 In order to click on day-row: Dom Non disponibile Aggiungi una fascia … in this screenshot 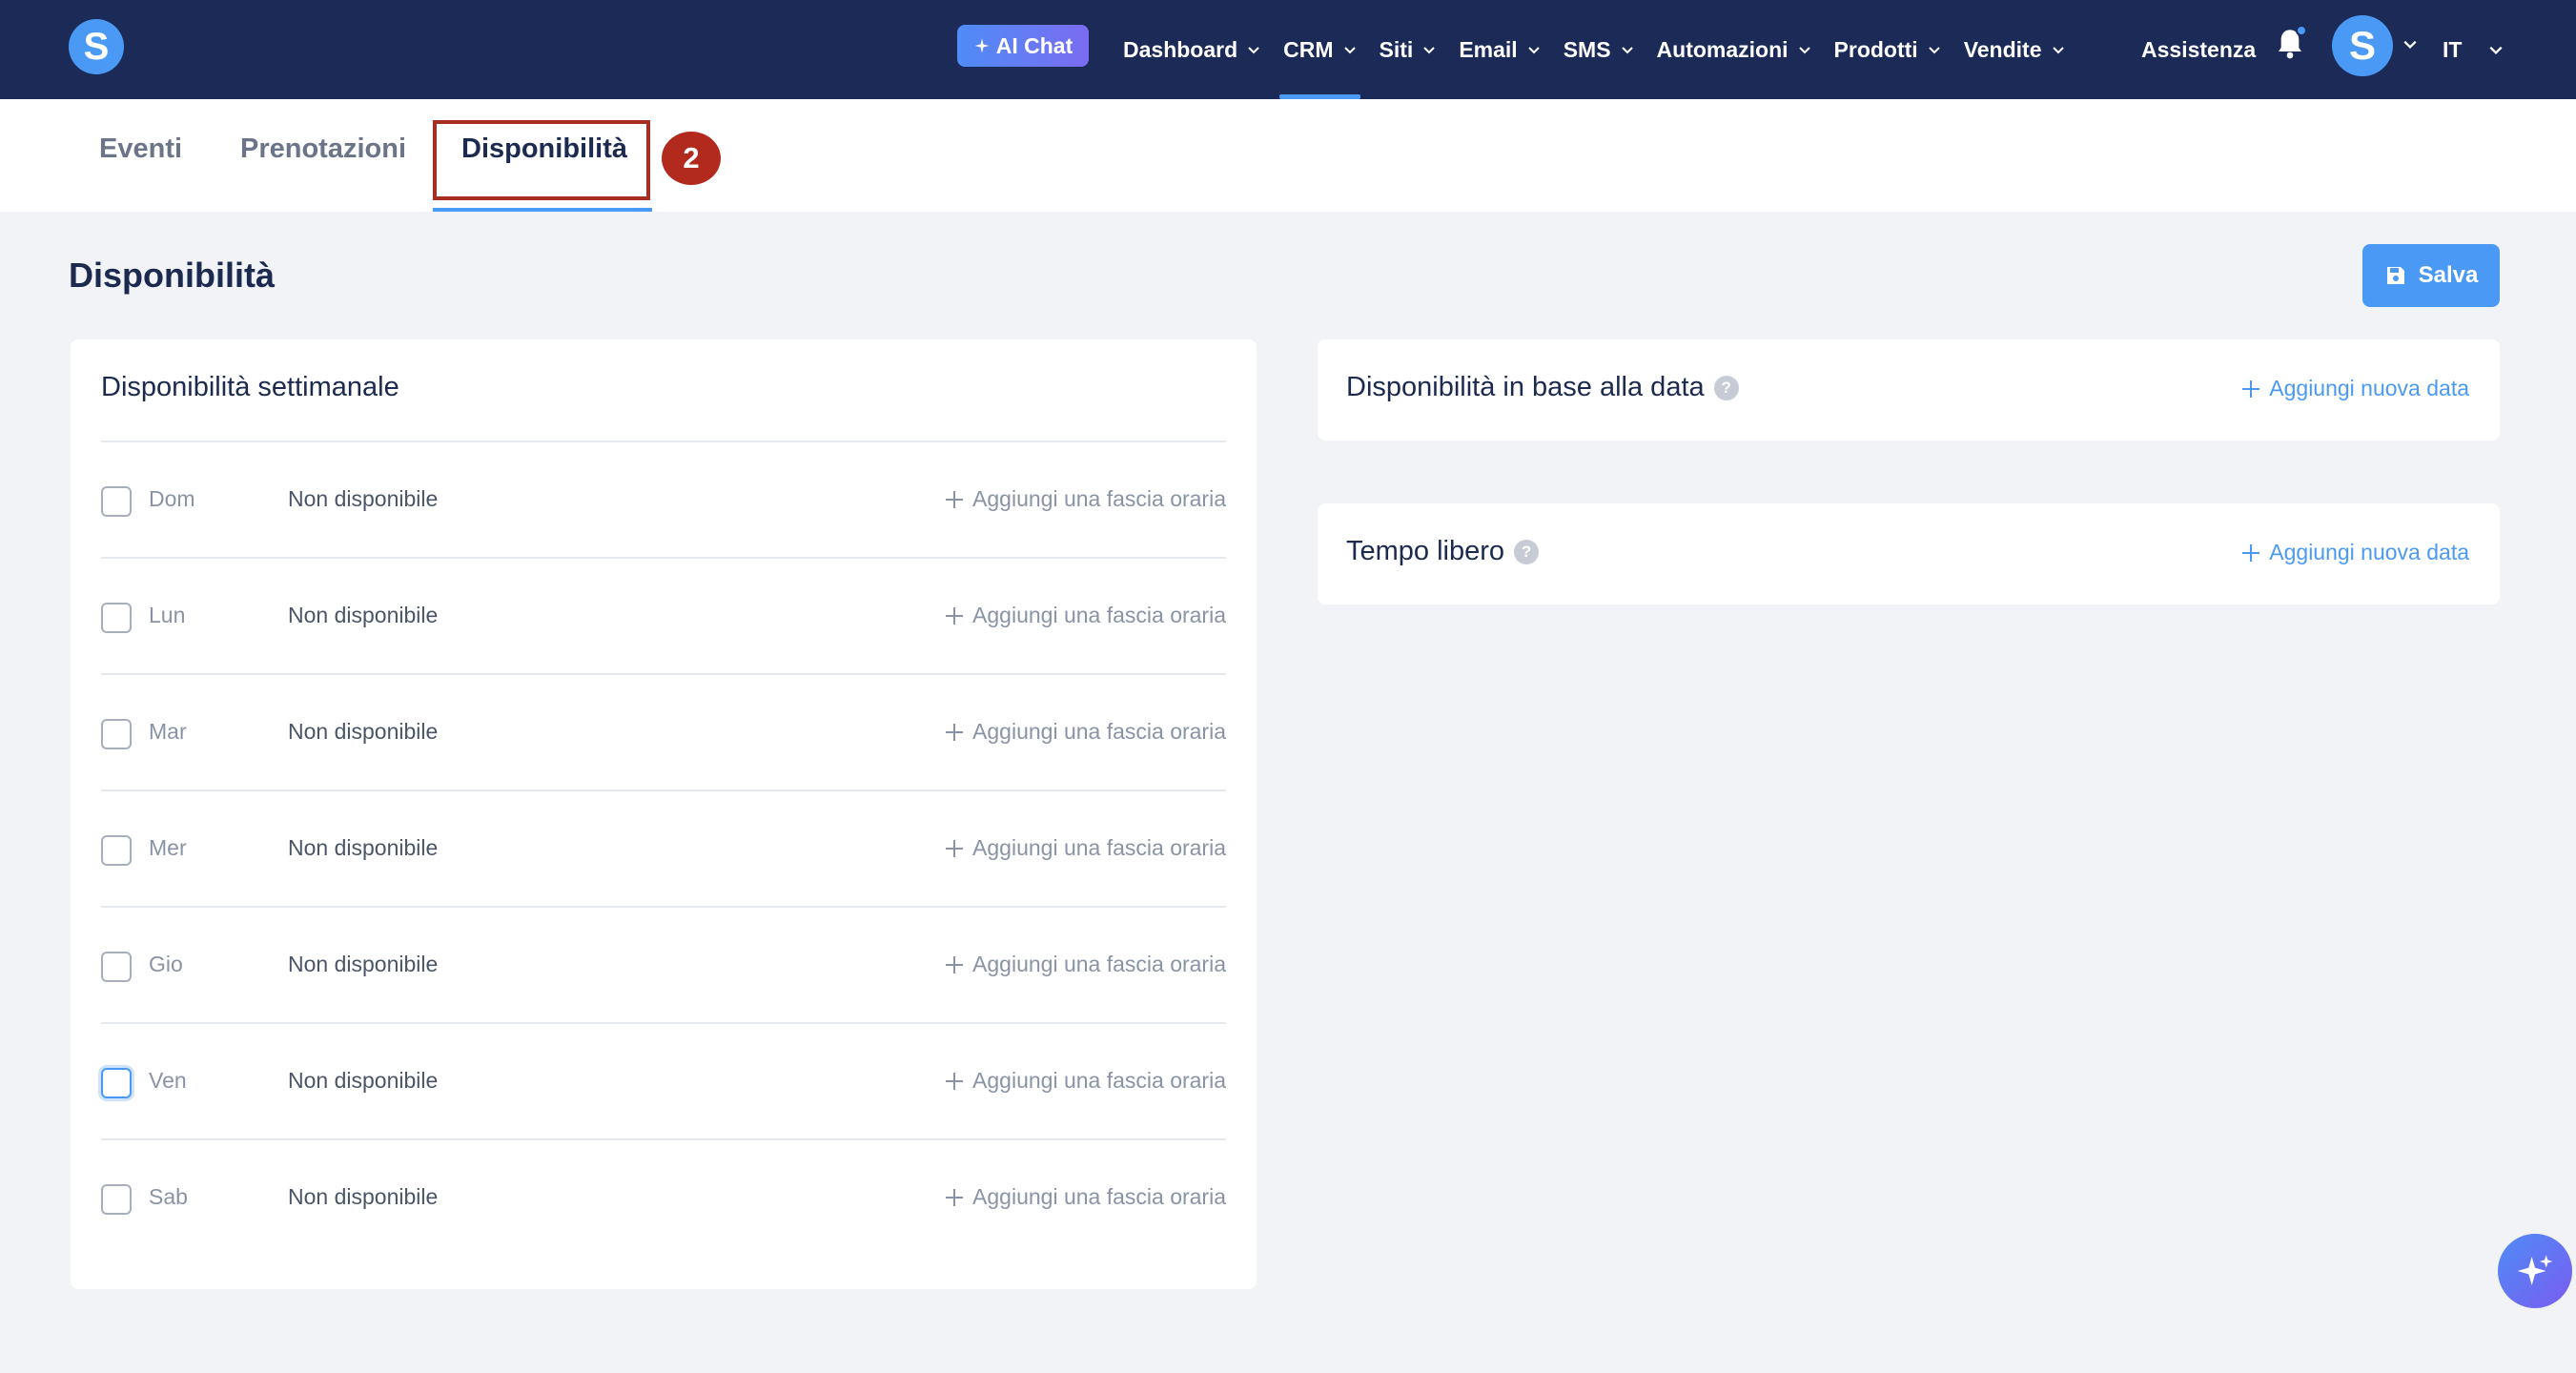, I will do `click(663, 500)`.